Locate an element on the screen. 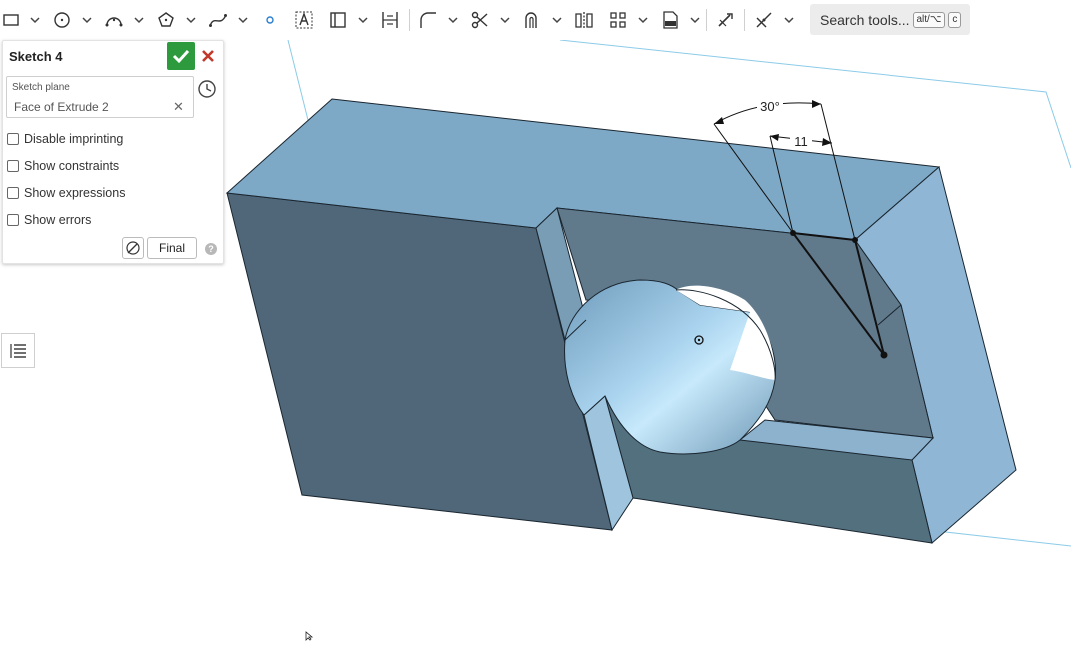 The width and height of the screenshot is (1071, 646). linear-dimension-label: 11 is located at coordinates (801, 141).